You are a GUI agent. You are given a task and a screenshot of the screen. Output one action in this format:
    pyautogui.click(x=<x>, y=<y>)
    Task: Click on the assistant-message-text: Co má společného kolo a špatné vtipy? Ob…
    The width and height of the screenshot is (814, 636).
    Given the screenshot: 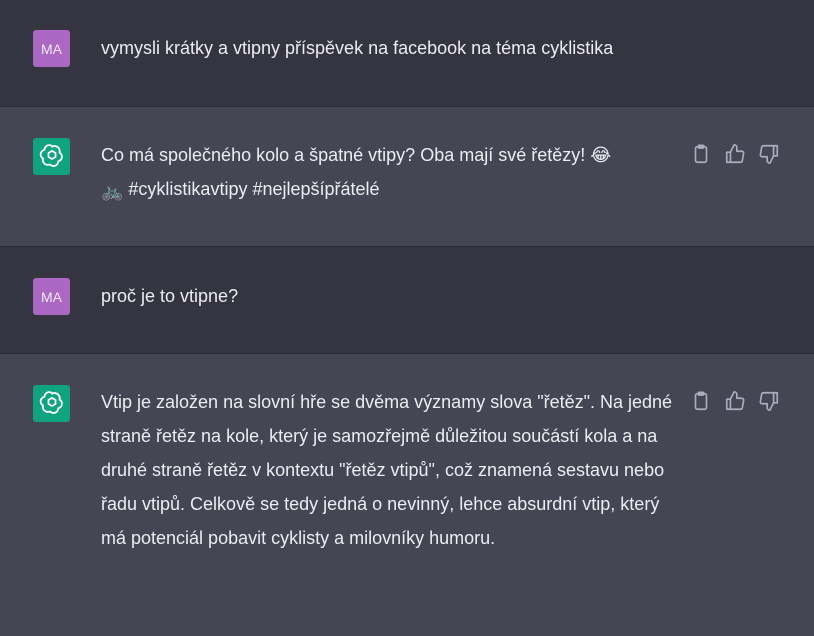 What is the action you would take?
    pyautogui.click(x=388, y=173)
    